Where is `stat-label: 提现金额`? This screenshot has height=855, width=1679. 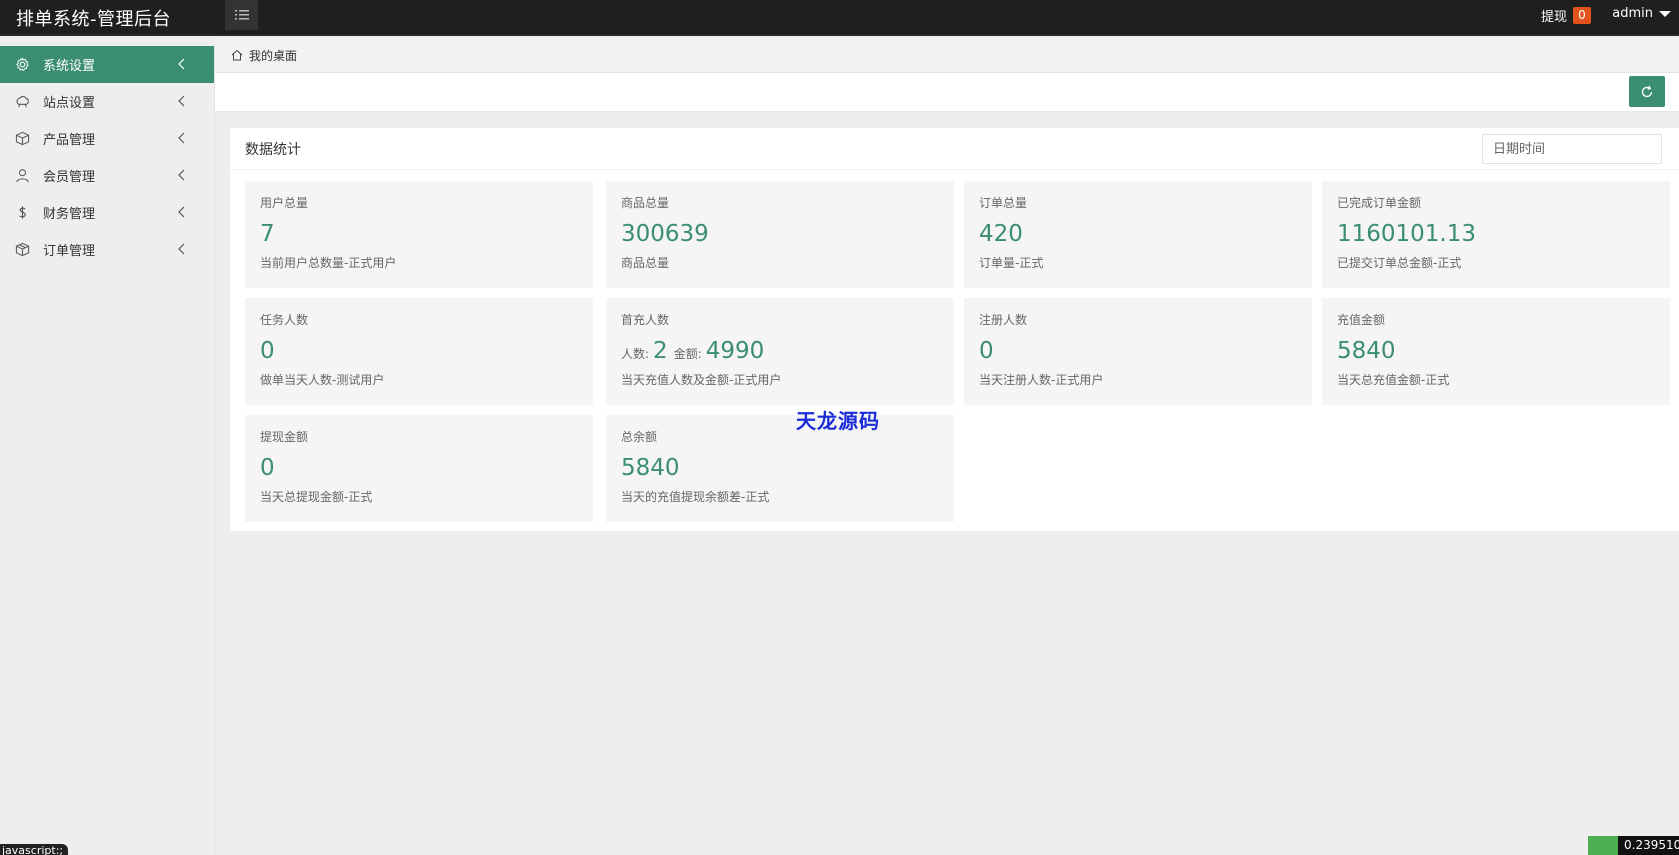
stat-label: 提现金额 is located at coordinates (284, 437).